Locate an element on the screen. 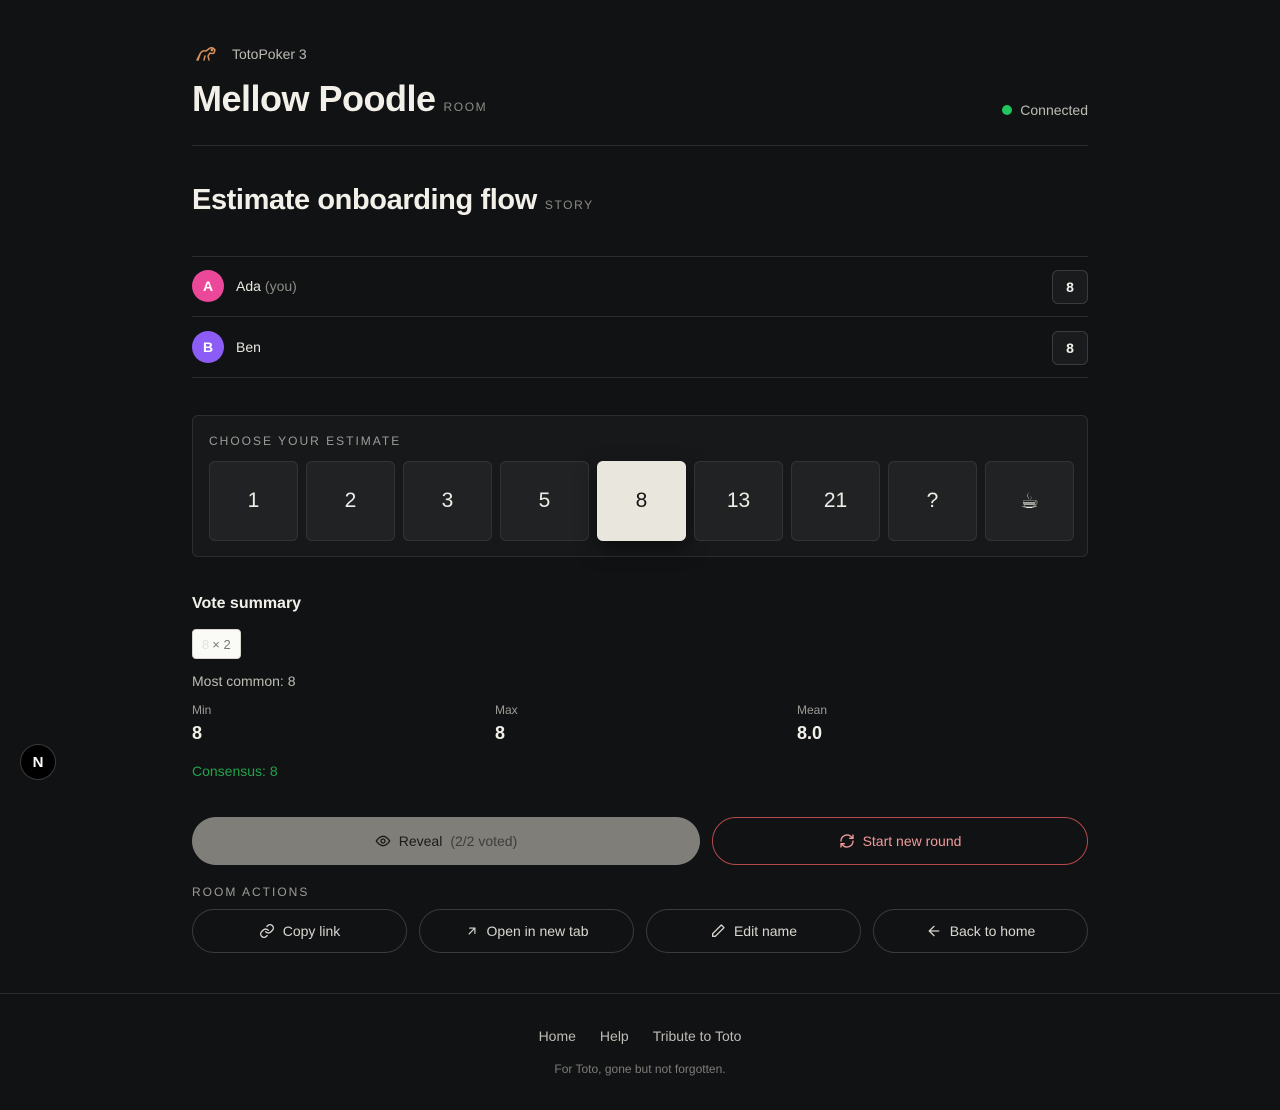  footer-link-home: Home is located at coordinates (557, 1036).